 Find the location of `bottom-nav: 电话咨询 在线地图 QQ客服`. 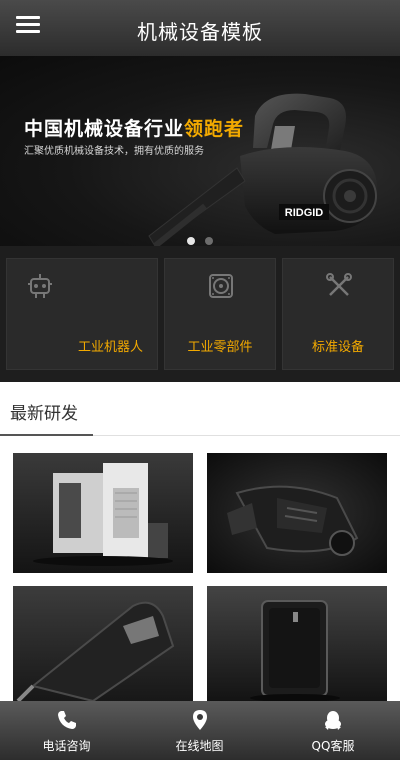

bottom-nav: 电话咨询 在线地图 QQ客服 is located at coordinates (200, 730).